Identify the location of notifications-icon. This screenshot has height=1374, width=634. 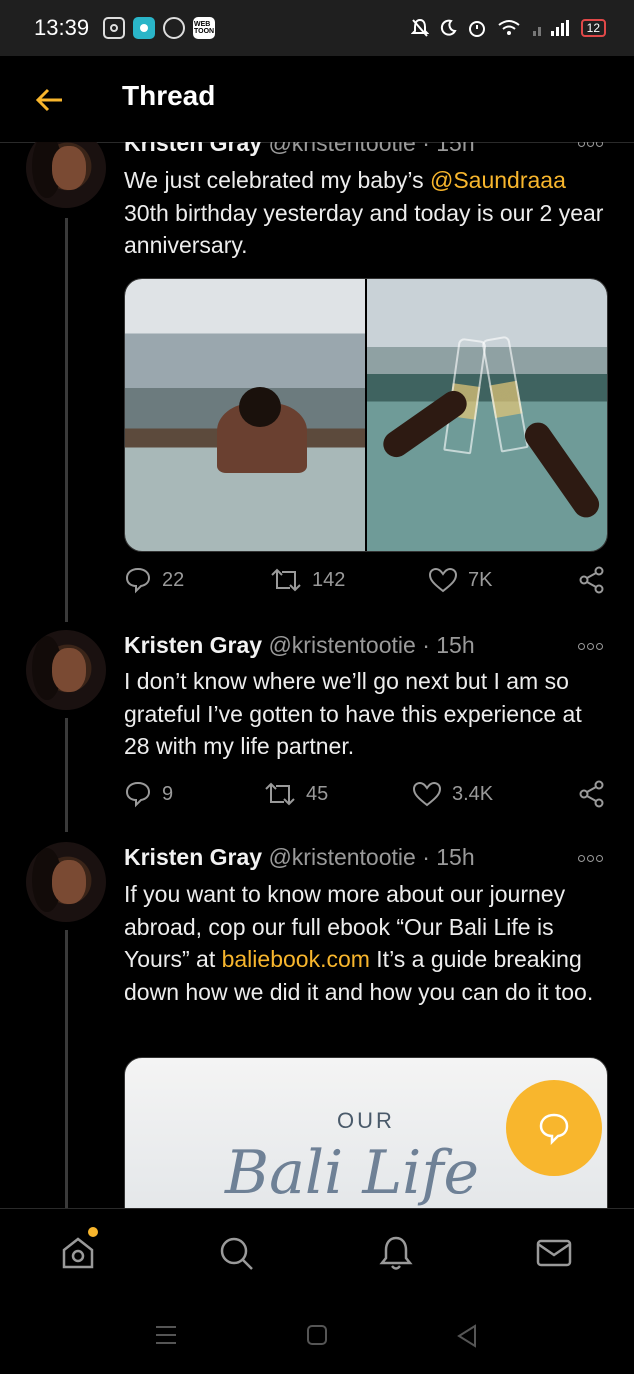
(396, 1253).